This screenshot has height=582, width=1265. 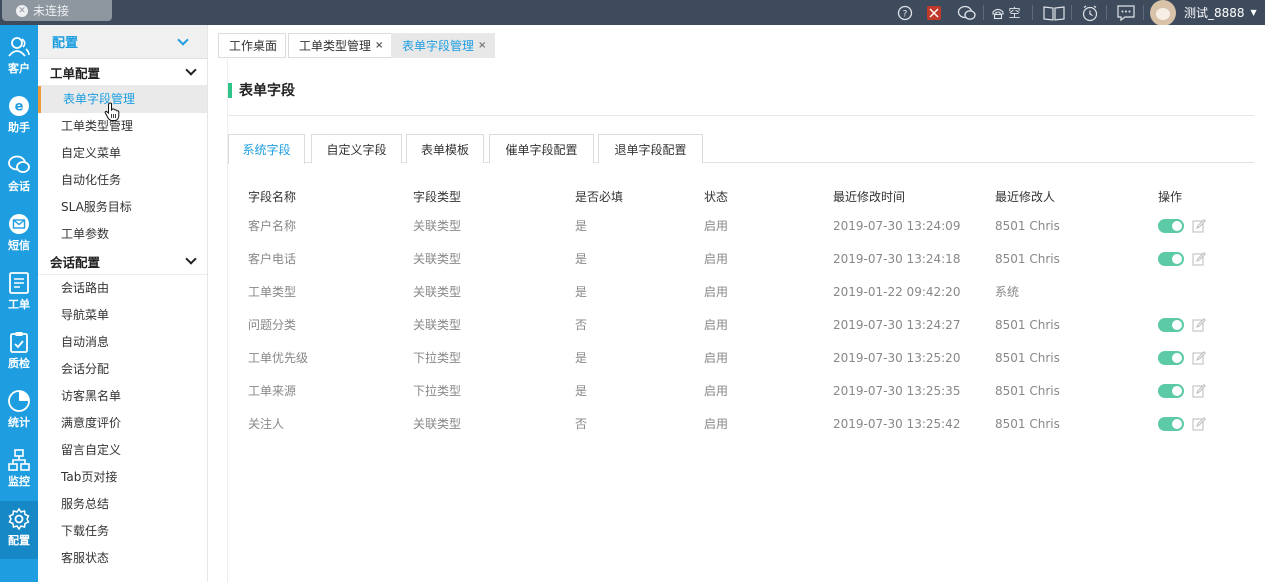 I want to click on tab-ticket-type-management: 工单类型管理 ×, so click(x=340, y=45).